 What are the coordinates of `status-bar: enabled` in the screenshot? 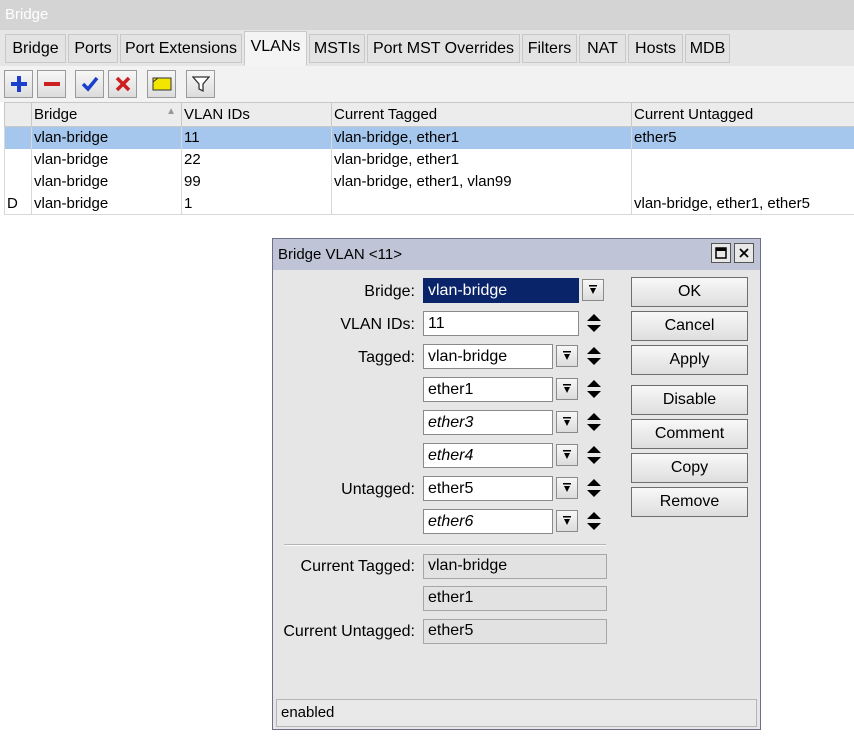 It's located at (516, 713).